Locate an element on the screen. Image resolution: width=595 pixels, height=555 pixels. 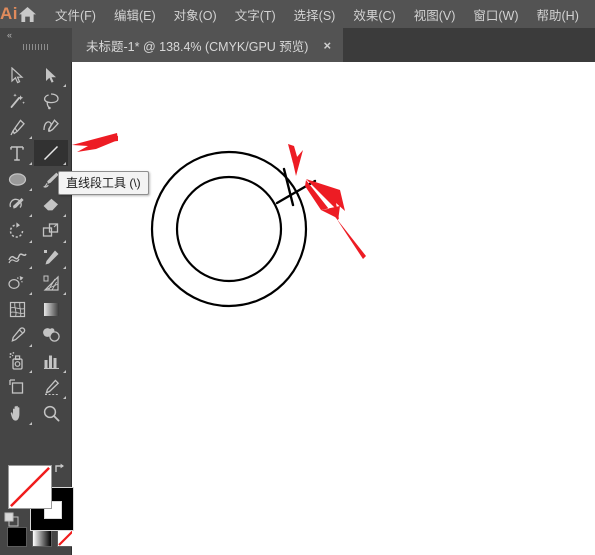
pen-icon is located at coordinates (17, 127).